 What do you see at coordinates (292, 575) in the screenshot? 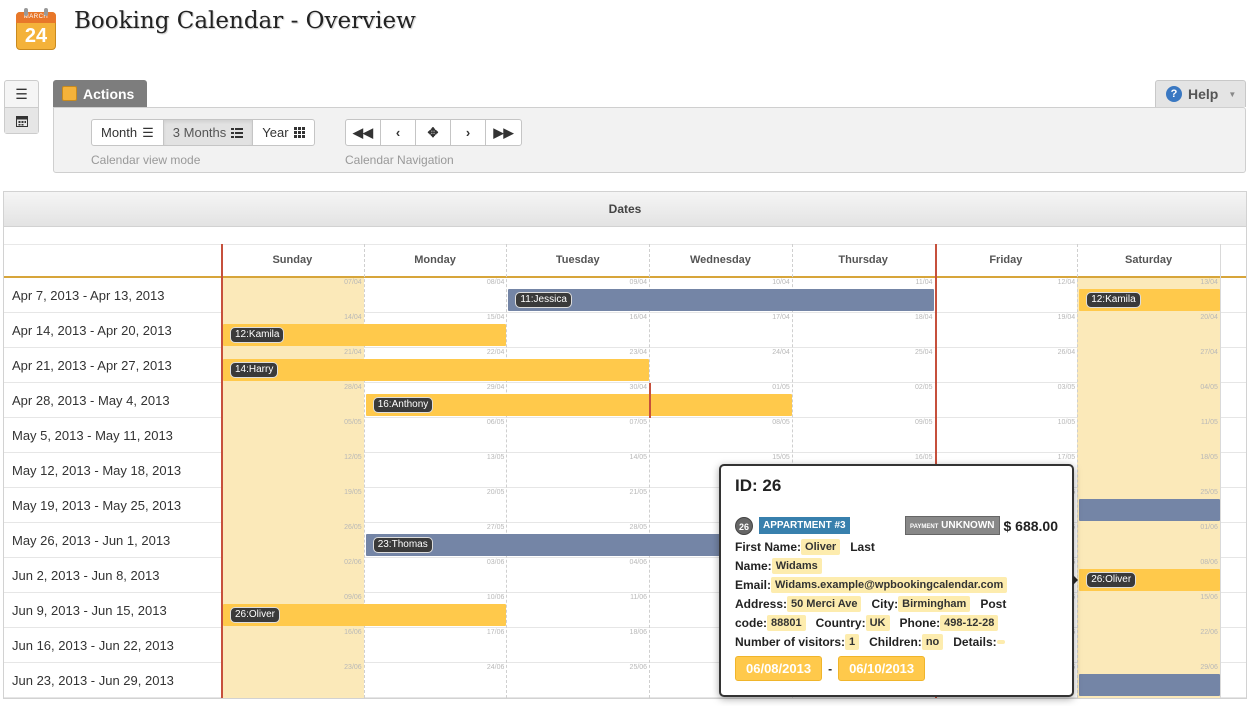
I see `day-cell: 02/06` at bounding box center [292, 575].